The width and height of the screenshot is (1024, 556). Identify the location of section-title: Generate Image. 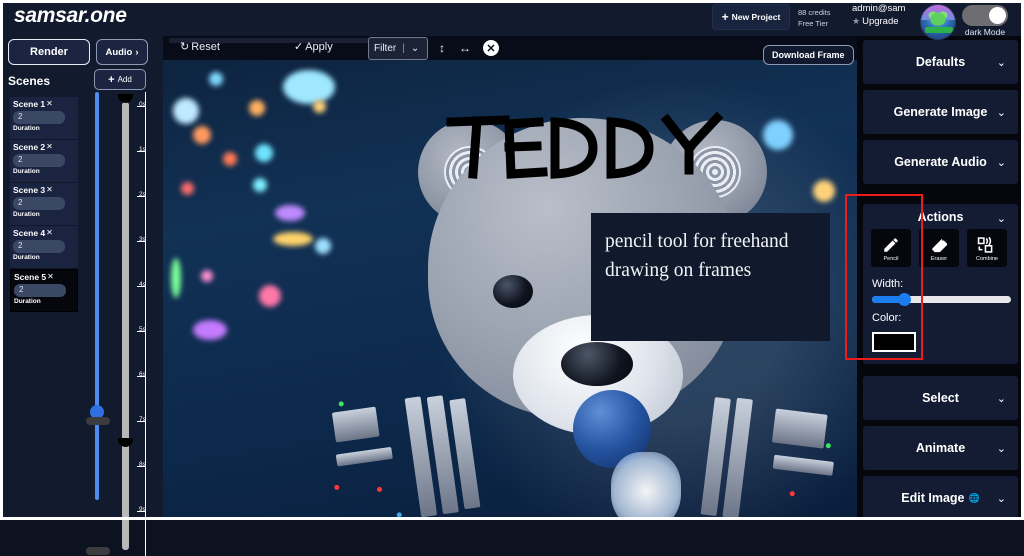
(940, 112).